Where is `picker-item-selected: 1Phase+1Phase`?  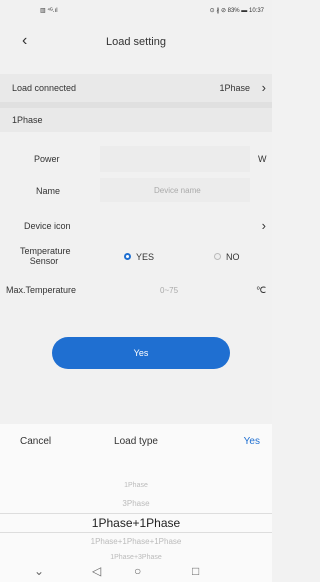
picker-item-selected: 1Phase+1Phase is located at coordinates (136, 523).